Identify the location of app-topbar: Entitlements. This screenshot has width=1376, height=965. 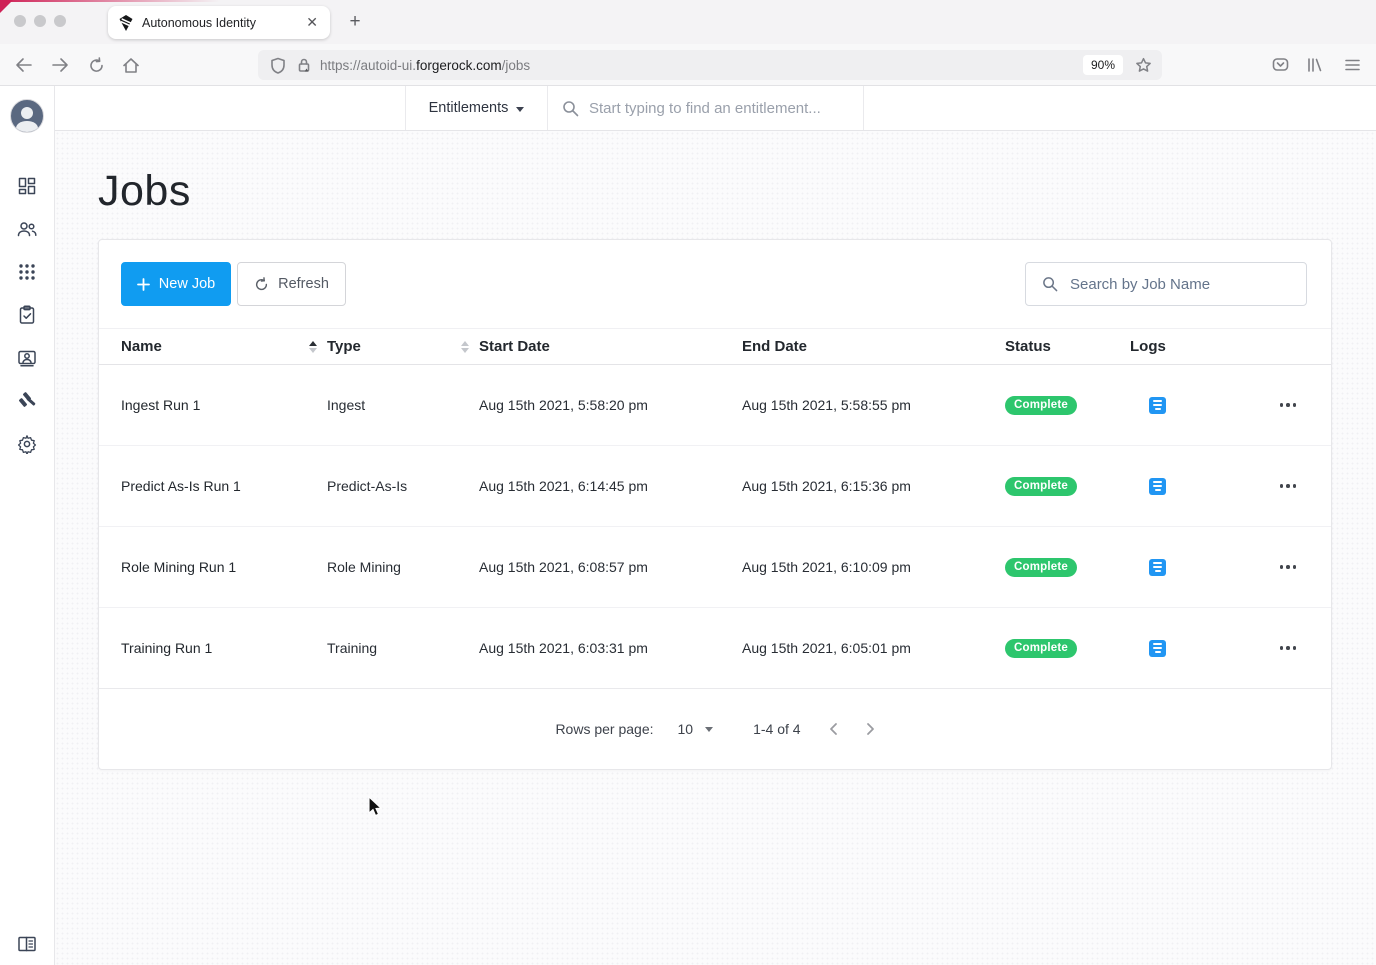
(715, 108).